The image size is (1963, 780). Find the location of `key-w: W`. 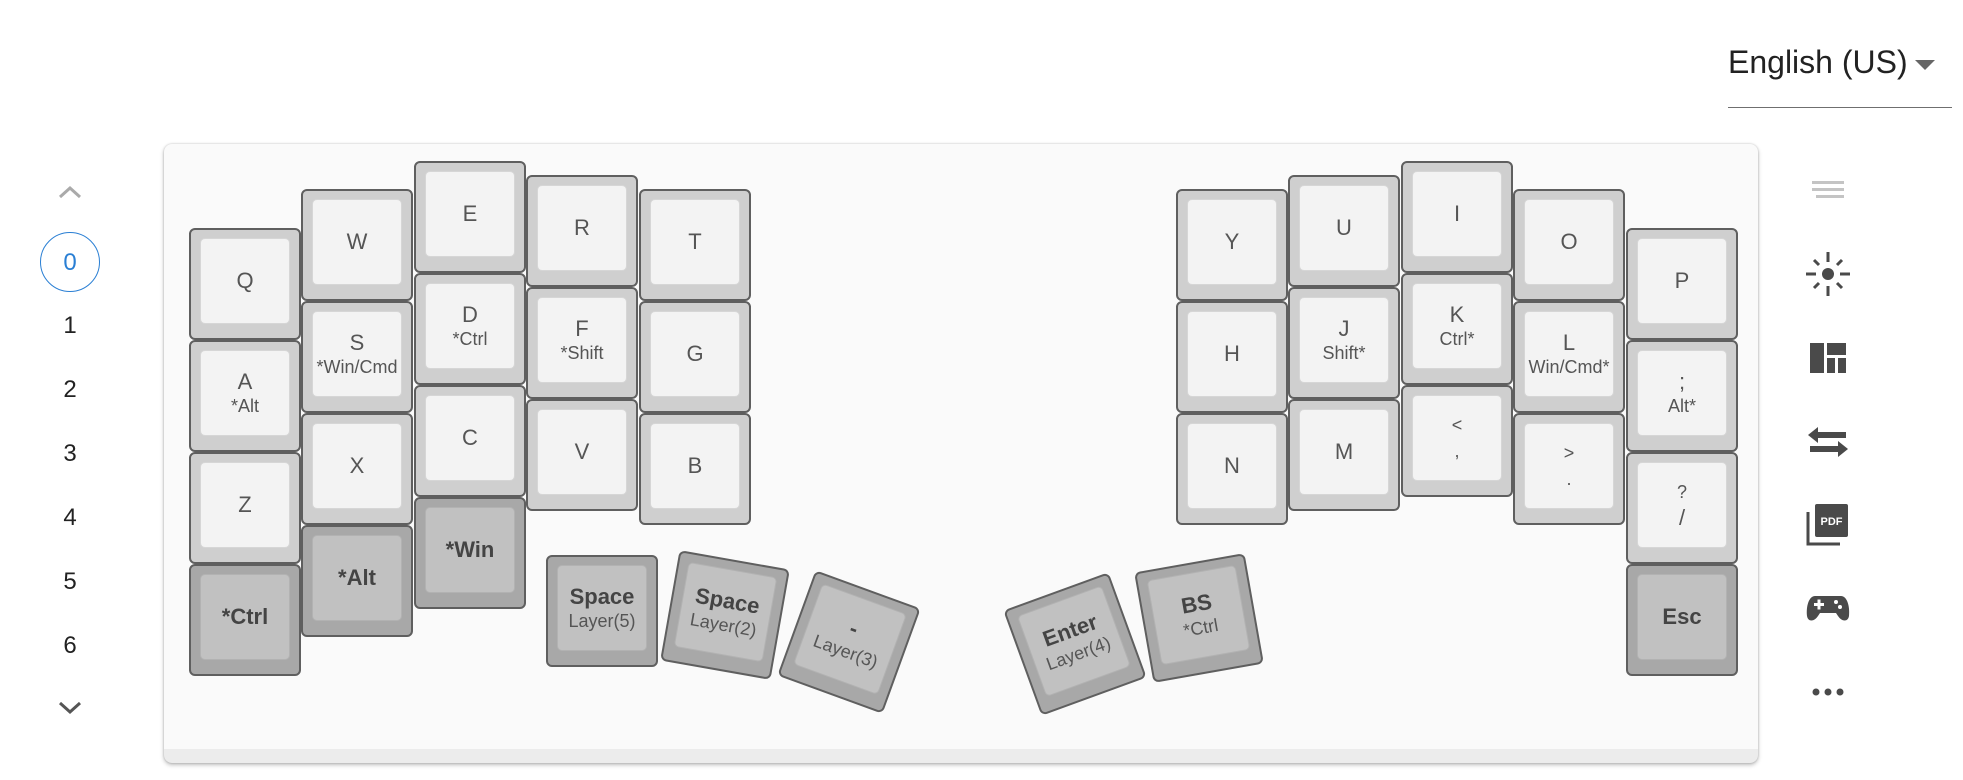

key-w: W is located at coordinates (357, 245).